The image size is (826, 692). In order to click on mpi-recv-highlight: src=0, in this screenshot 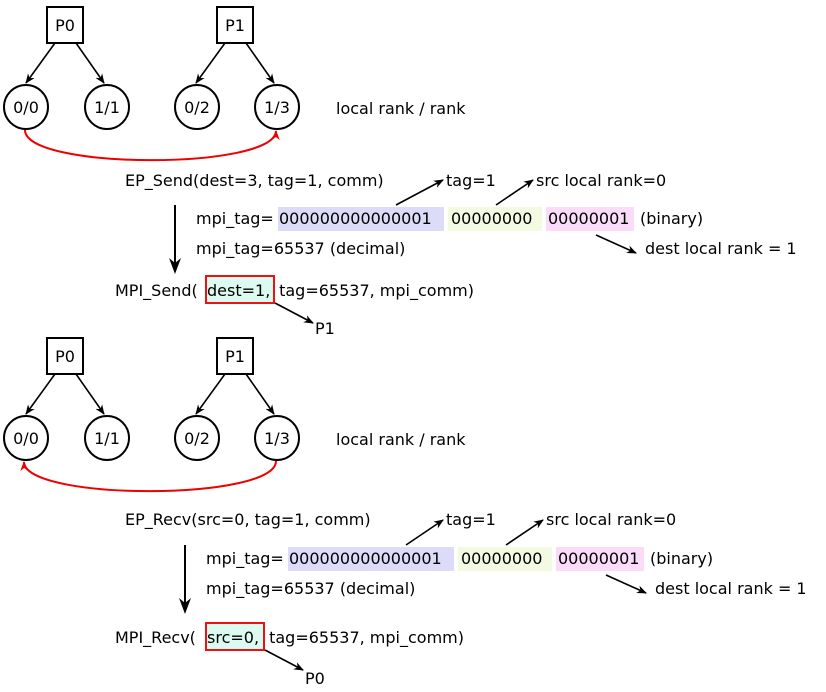, I will do `click(233, 637)`.